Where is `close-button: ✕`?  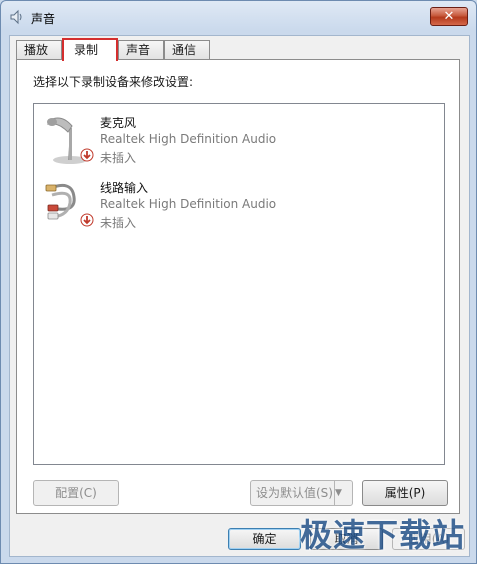 close-button: ✕ is located at coordinates (449, 16).